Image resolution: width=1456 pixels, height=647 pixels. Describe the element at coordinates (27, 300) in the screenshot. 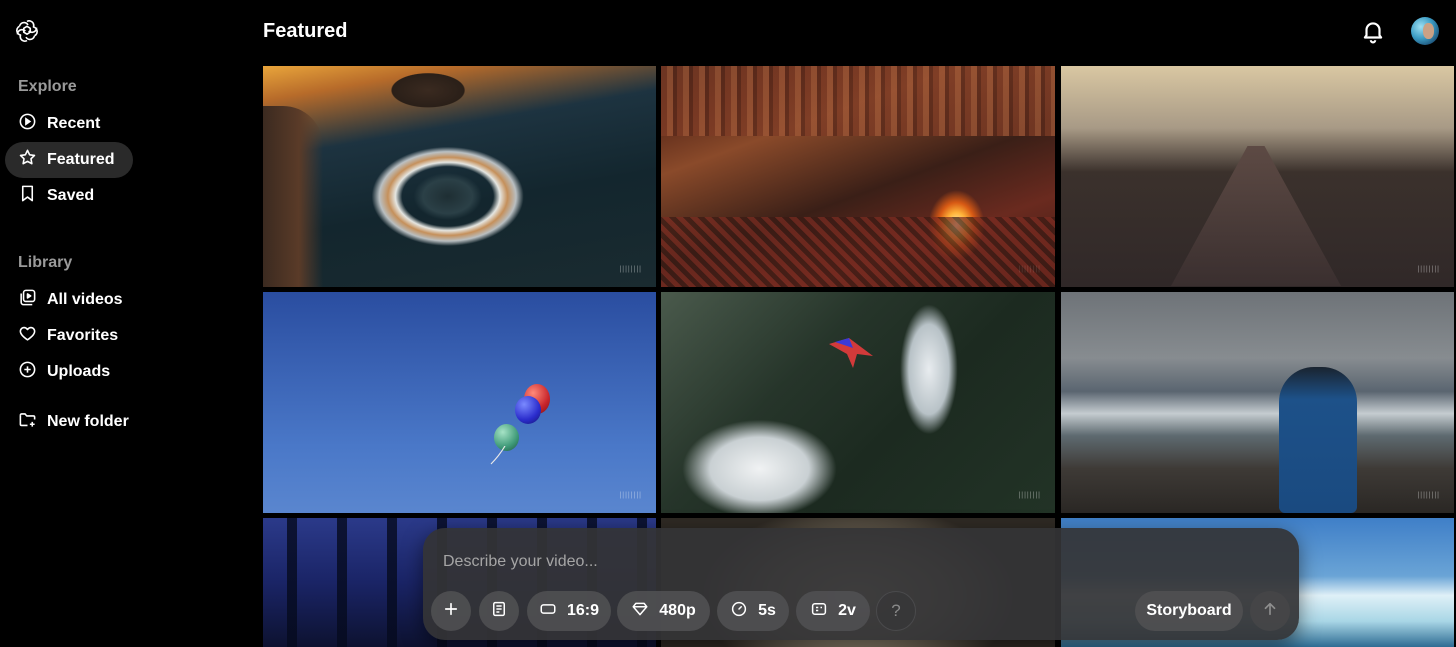

I see `video-library-icon` at that location.